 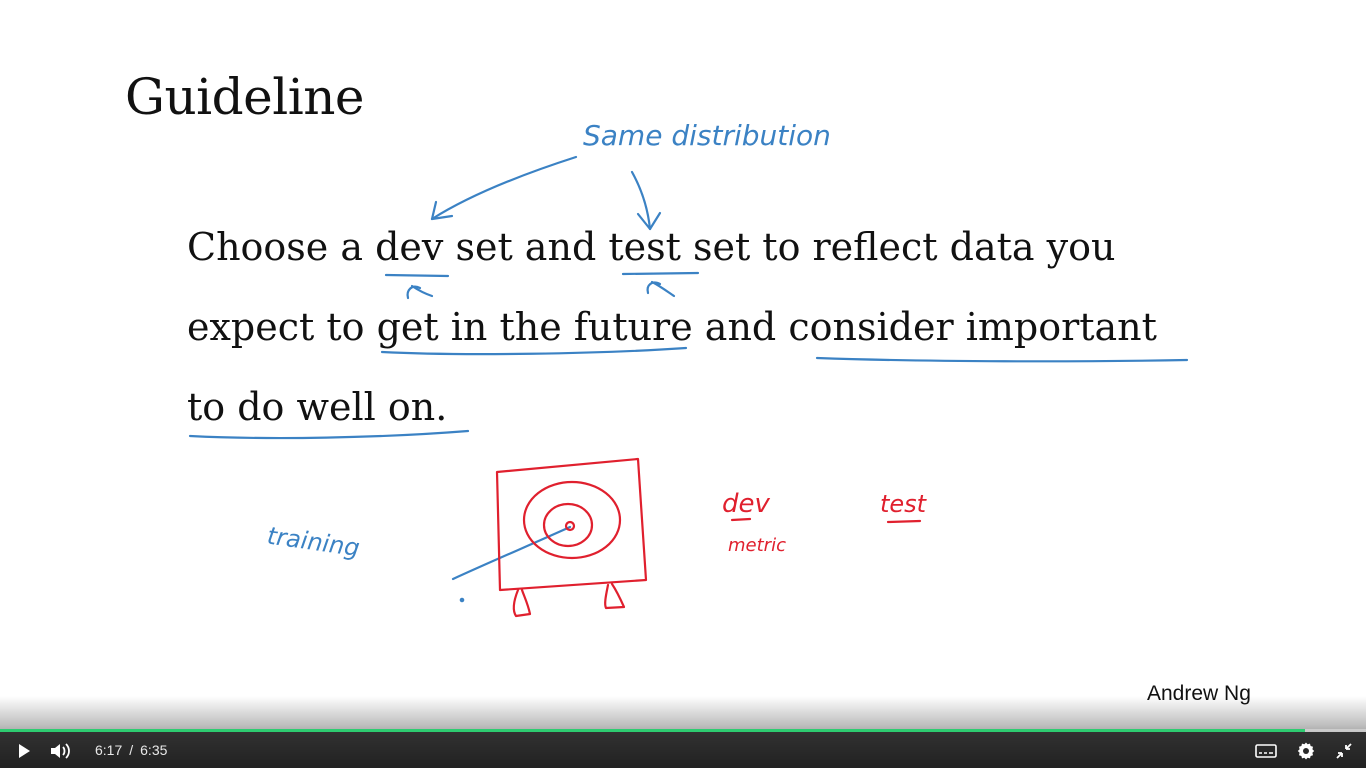 What do you see at coordinates (1199, 693) in the screenshot?
I see `lecturer-credit: Andrew Ng` at bounding box center [1199, 693].